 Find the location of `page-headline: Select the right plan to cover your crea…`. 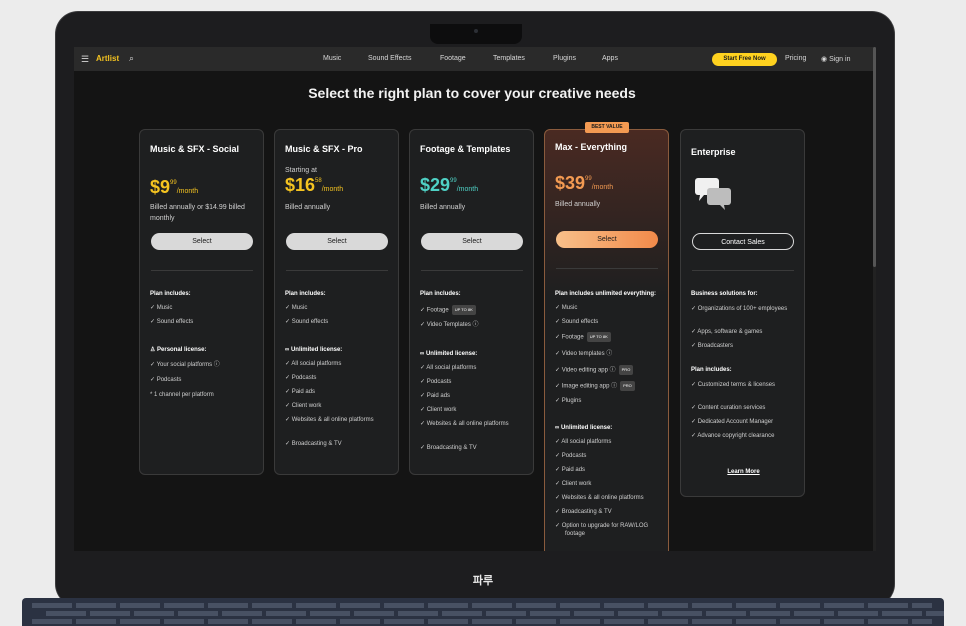

page-headline: Select the right plan to cover your crea… is located at coordinates (472, 93).